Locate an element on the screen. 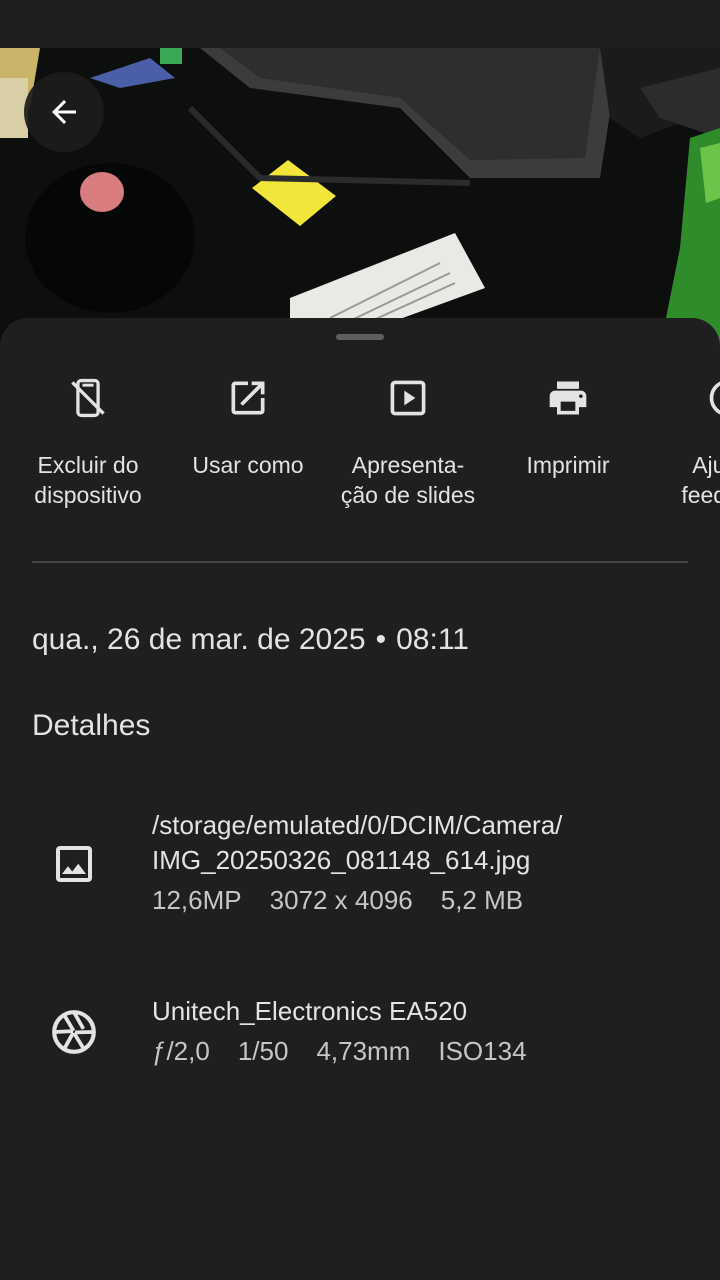 This screenshot has height=1280, width=720. slideshow-icon is located at coordinates (408, 398).